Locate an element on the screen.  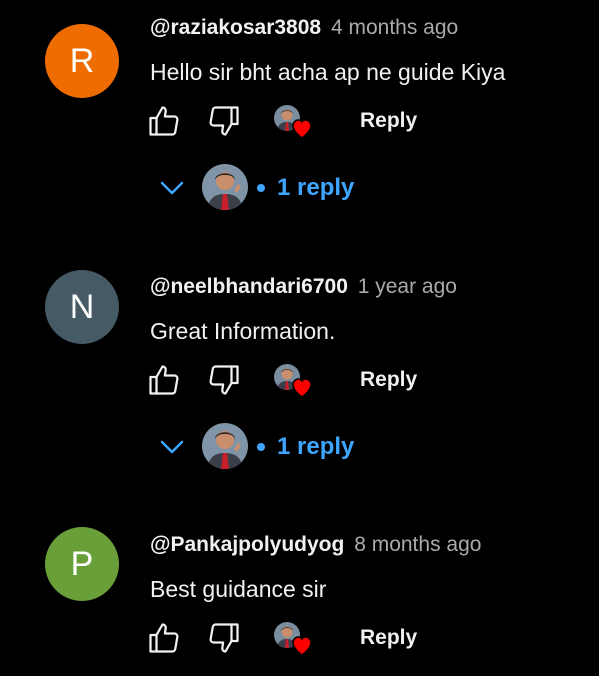
comment-header: @raziakosar3808 4 months ago is located at coordinates (304, 28).